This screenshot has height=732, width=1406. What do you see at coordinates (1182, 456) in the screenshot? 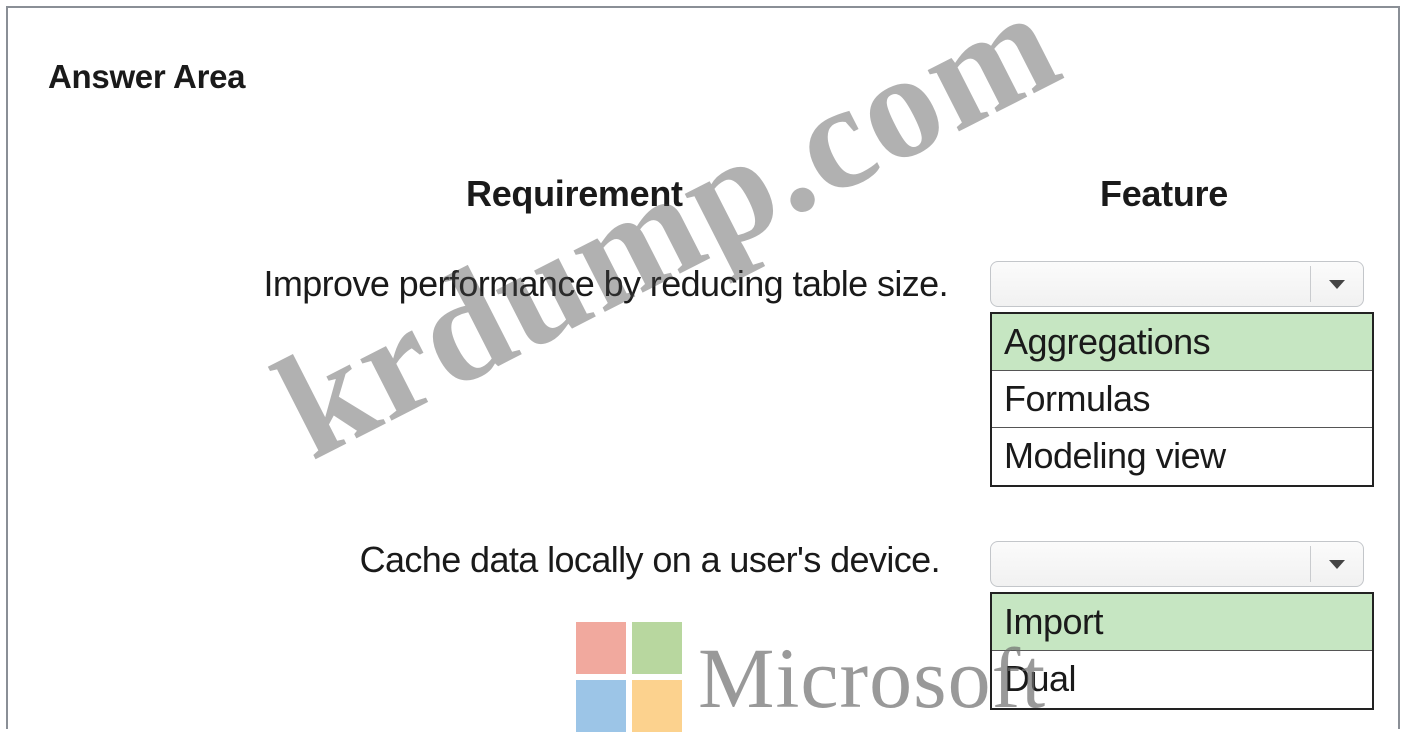
I see `option-modeling-view: Modeling view` at bounding box center [1182, 456].